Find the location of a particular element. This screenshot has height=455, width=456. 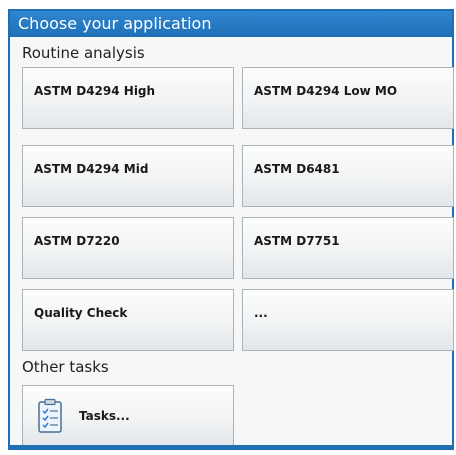

checklist-icon is located at coordinates (50, 415).